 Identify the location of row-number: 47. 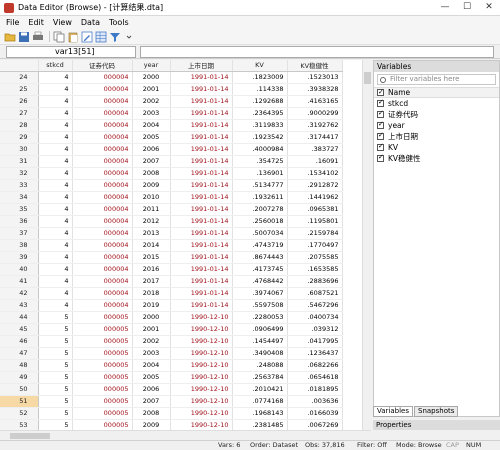
(19, 353).